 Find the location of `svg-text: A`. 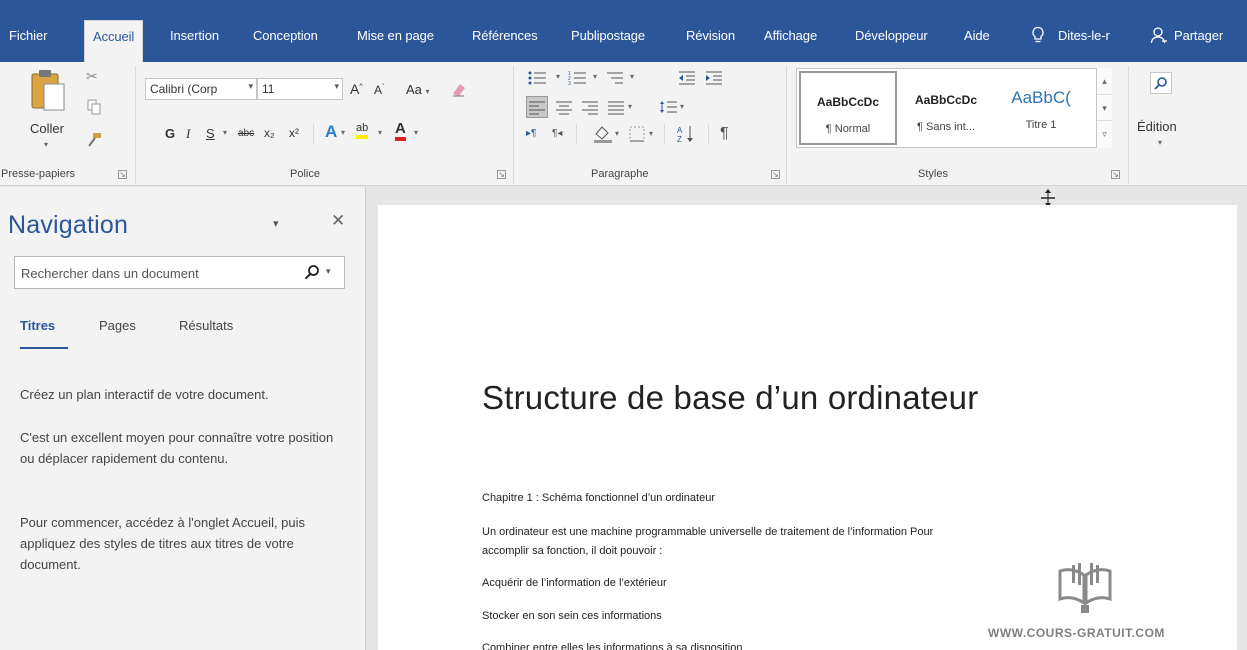

svg-text: A is located at coordinates (680, 130).